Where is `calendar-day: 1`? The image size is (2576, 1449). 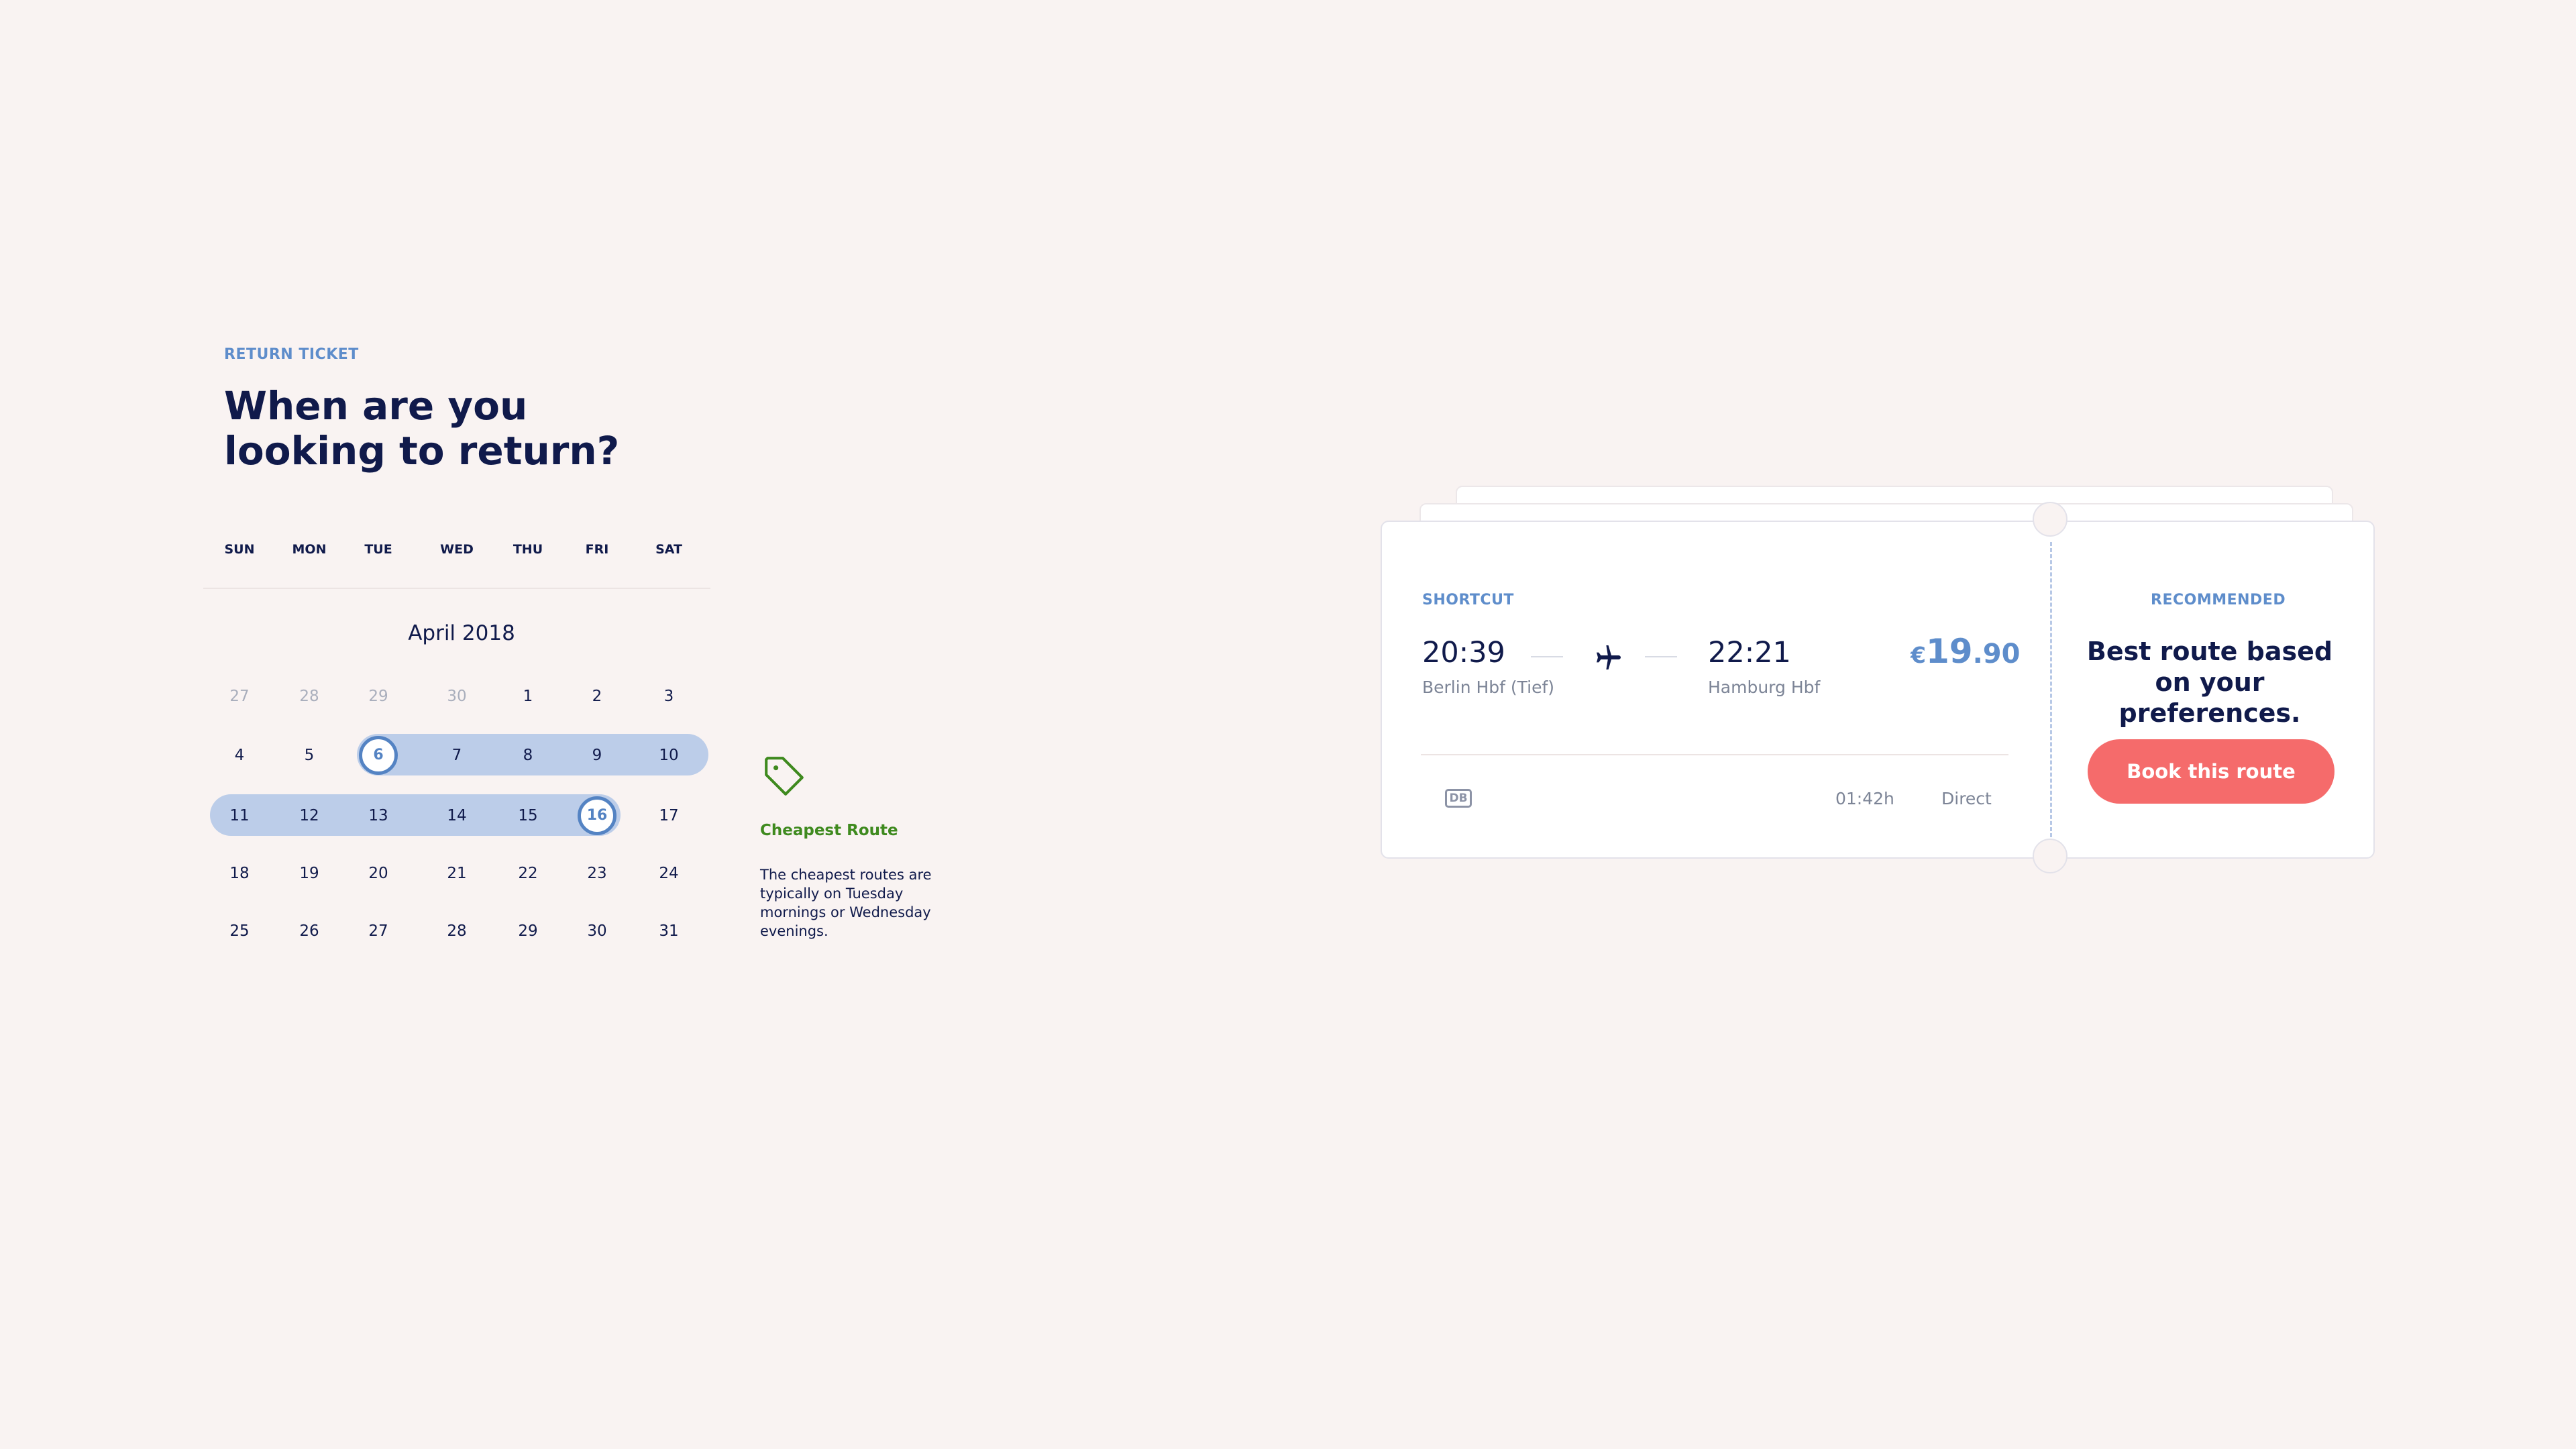 calendar-day: 1 is located at coordinates (527, 696).